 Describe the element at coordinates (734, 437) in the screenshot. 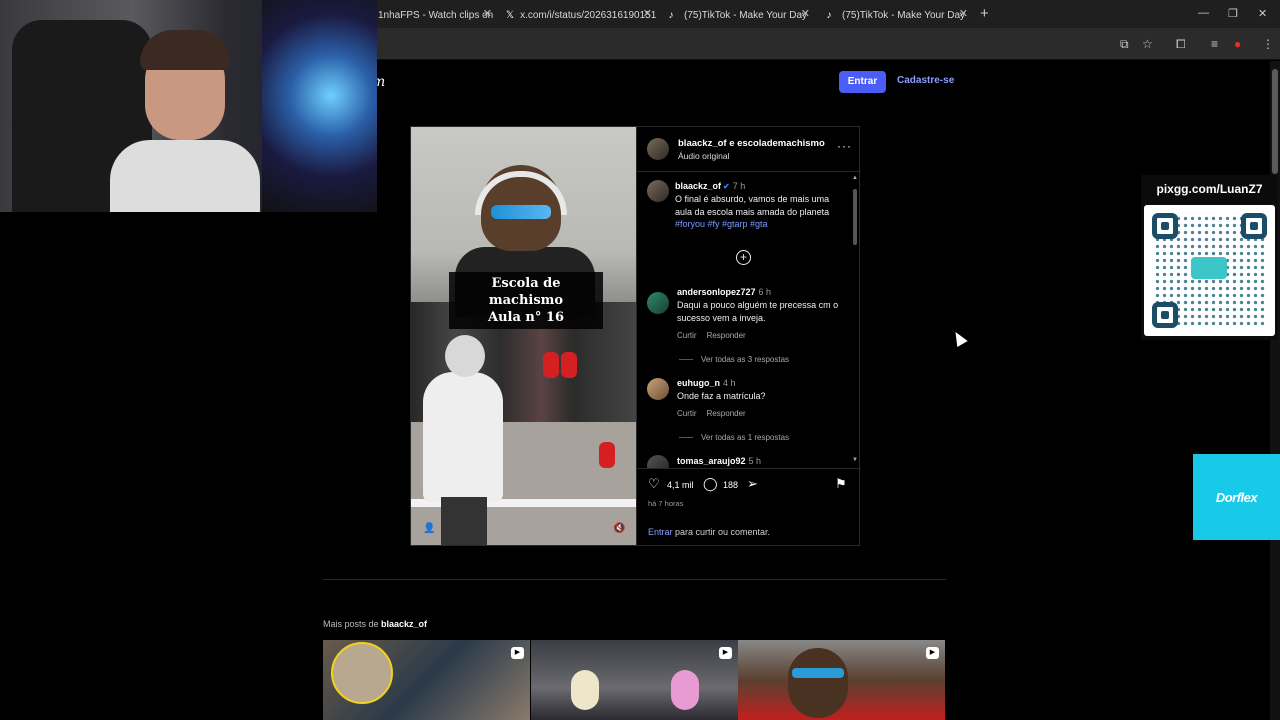

I see `view-replies-link: Ver todas as 1 respostas` at that location.